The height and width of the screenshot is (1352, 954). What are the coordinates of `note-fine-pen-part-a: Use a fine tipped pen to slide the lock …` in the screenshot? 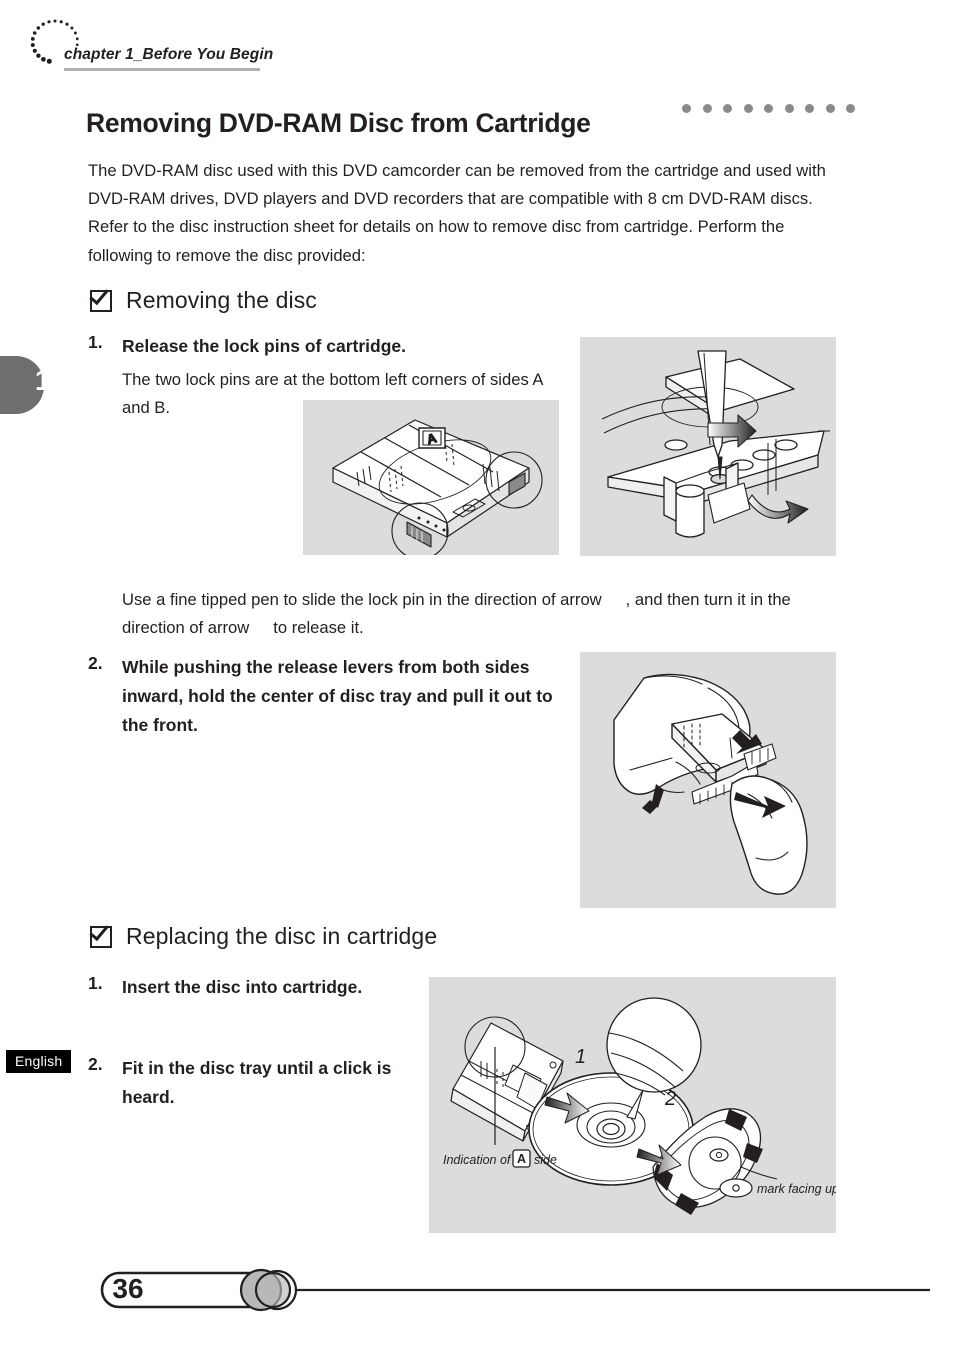 It's located at (362, 599).